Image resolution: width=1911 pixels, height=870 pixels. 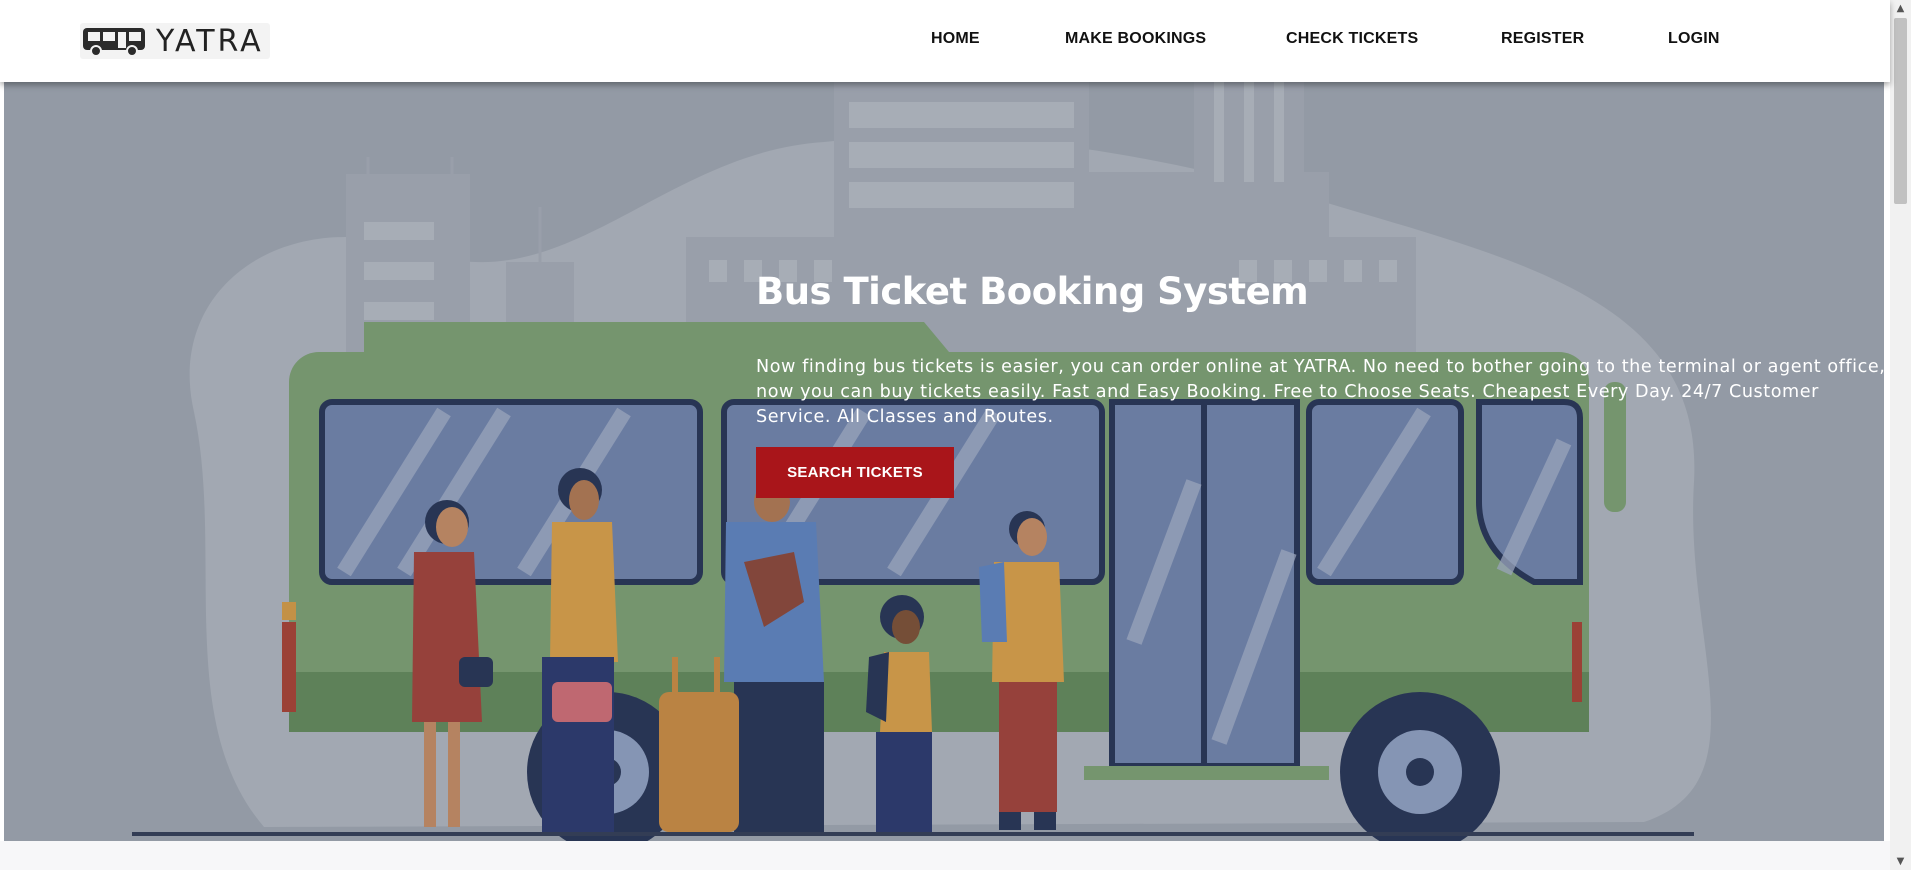 What do you see at coordinates (1352, 39) in the screenshot?
I see `nav-check-tickets: CHECK TICKETS` at bounding box center [1352, 39].